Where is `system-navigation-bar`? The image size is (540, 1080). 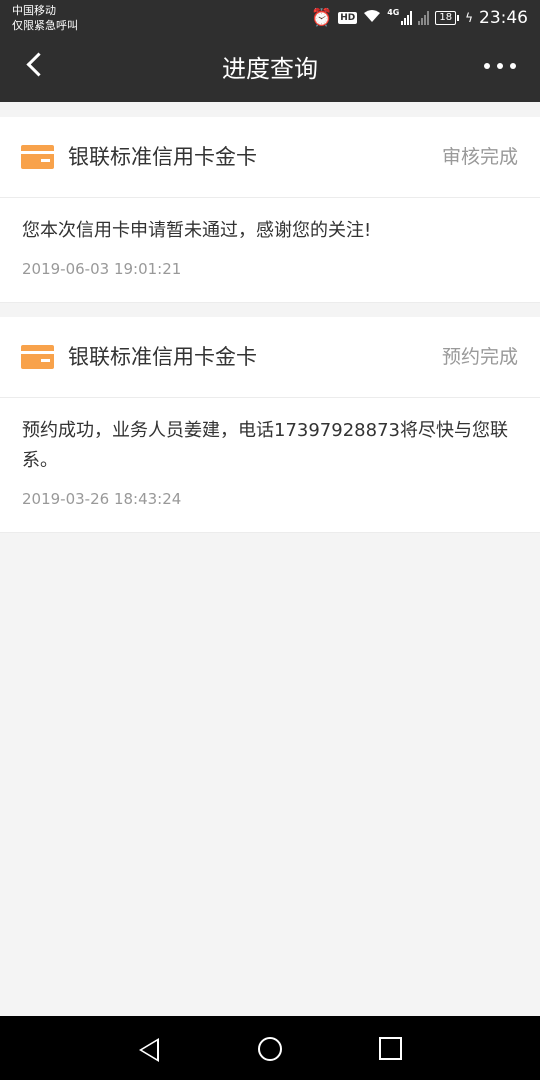 system-navigation-bar is located at coordinates (270, 1048).